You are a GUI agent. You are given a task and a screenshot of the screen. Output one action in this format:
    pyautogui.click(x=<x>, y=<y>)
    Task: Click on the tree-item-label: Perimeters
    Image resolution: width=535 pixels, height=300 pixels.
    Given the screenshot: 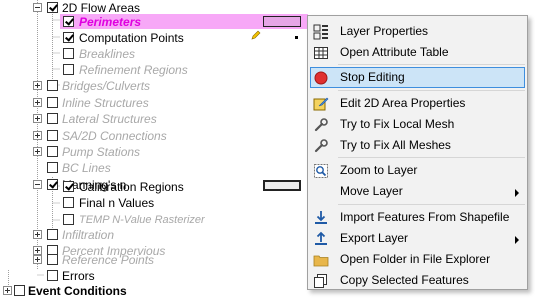 What is the action you would take?
    pyautogui.click(x=110, y=22)
    